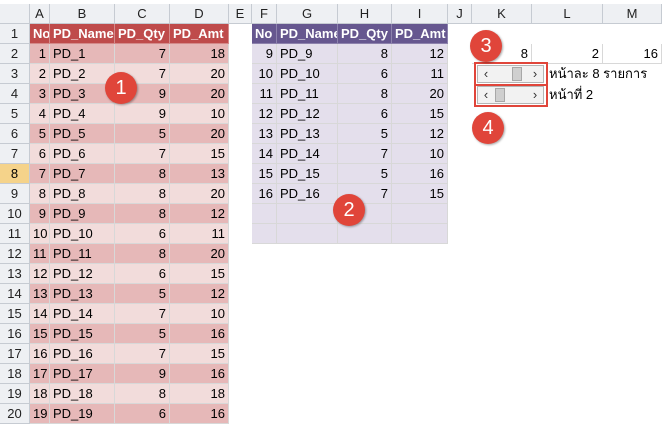 The height and width of the screenshot is (427, 662). What do you see at coordinates (307, 54) in the screenshot?
I see `table2-cell: PD_9` at bounding box center [307, 54].